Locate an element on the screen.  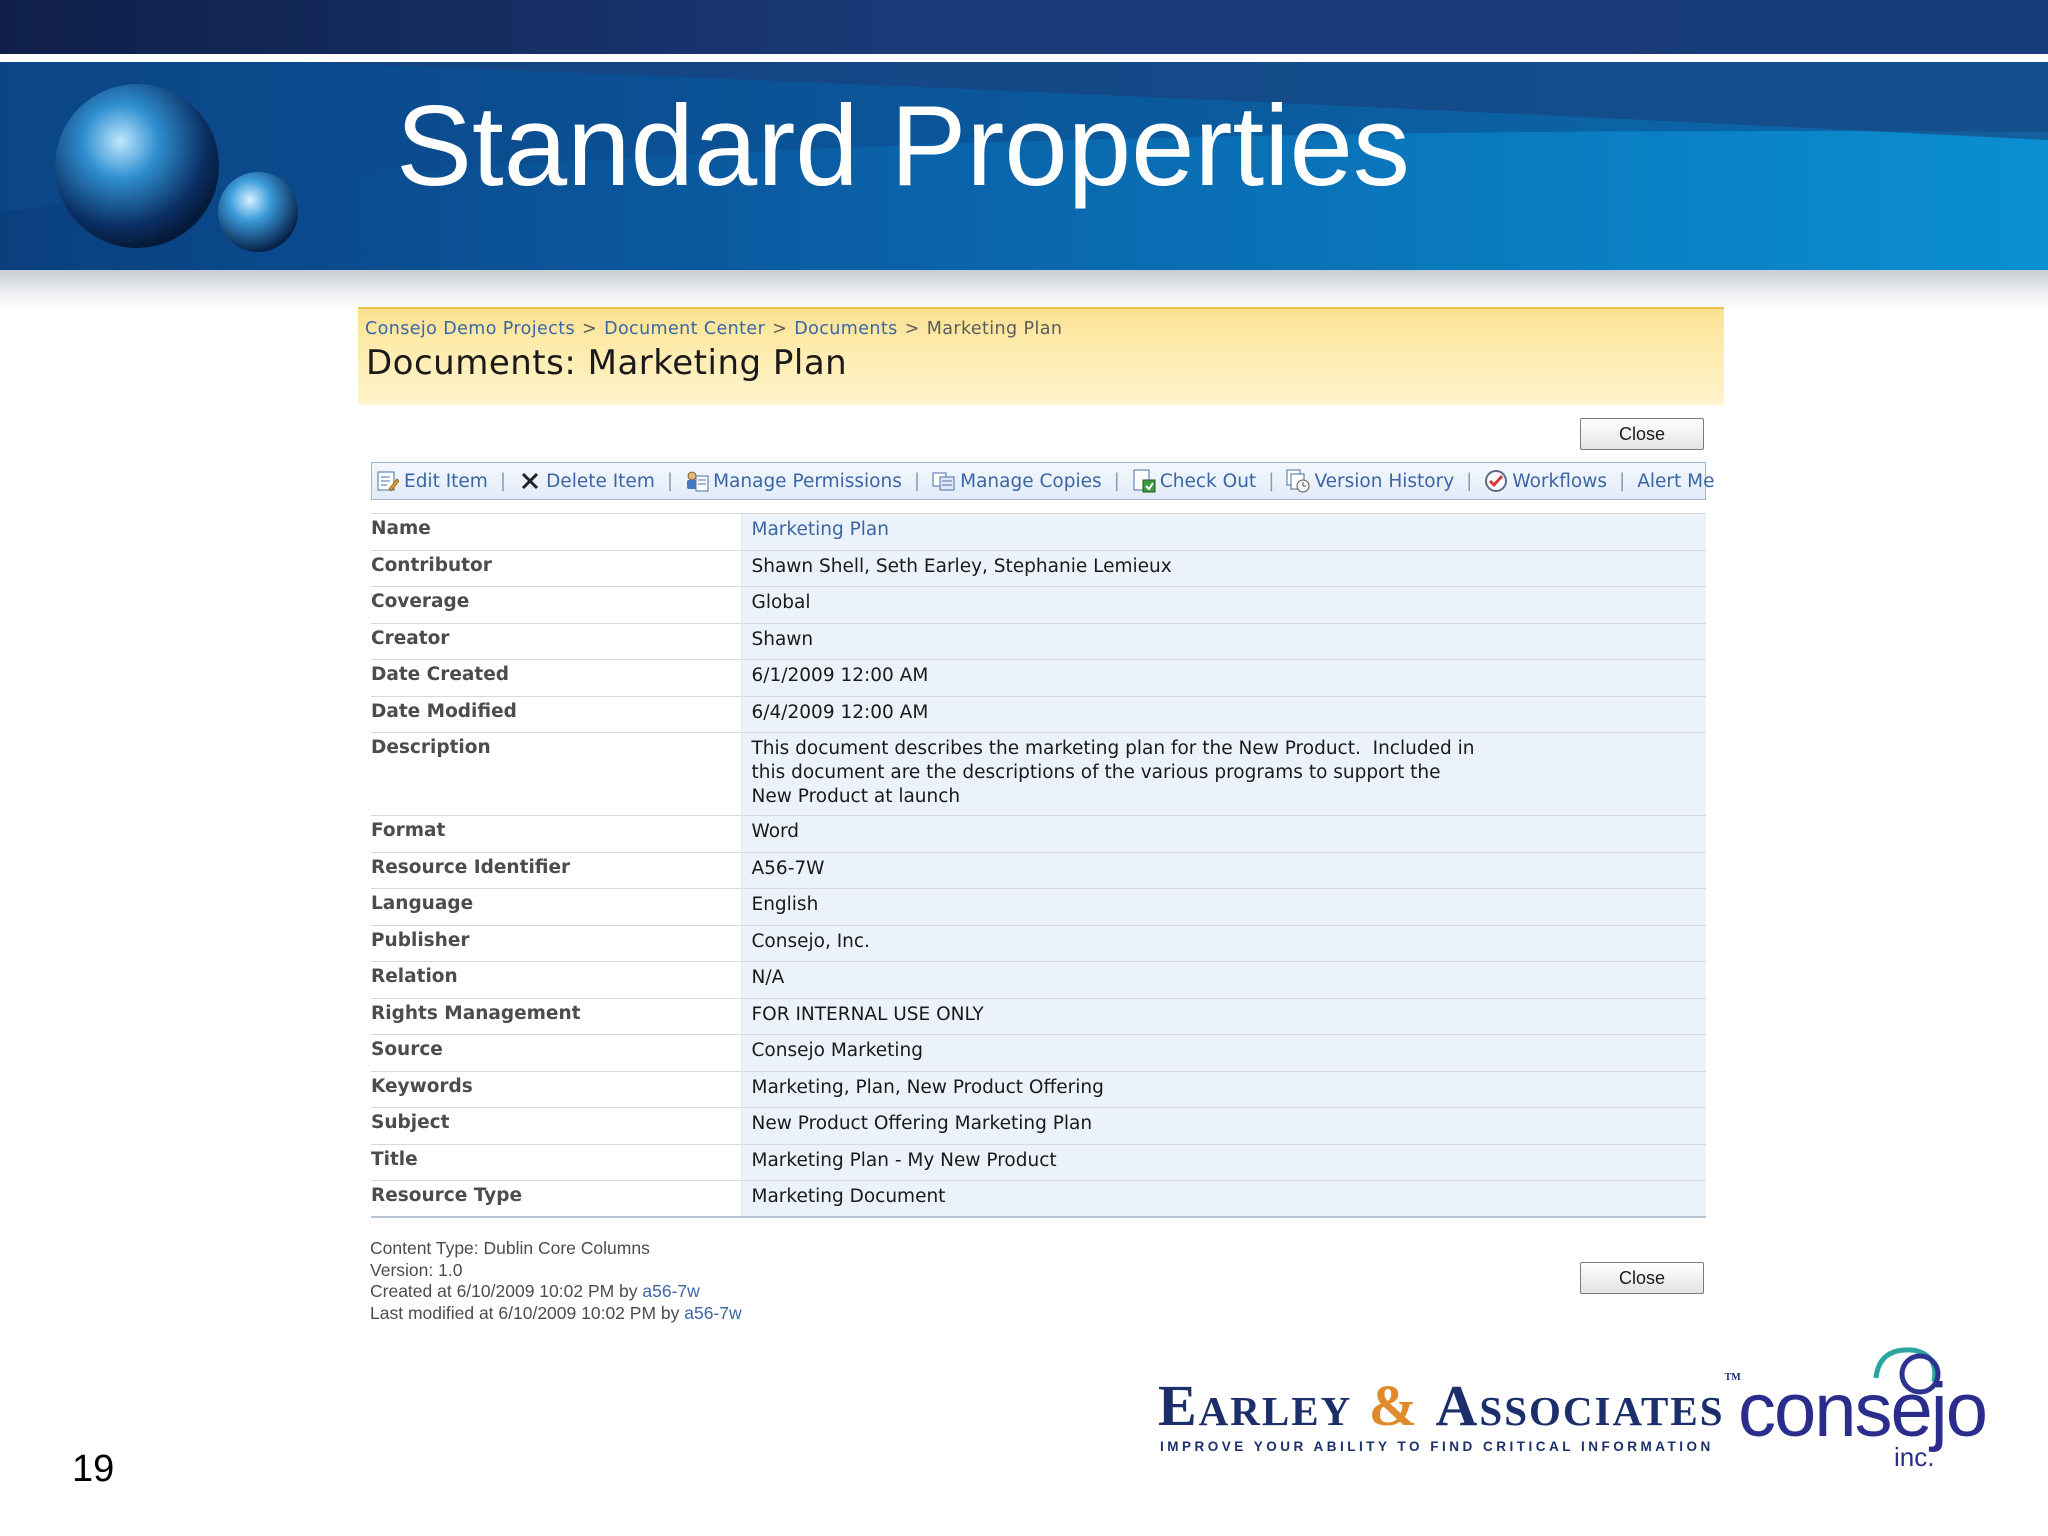
property-value: Marketing Document is located at coordinates (1223, 1199).